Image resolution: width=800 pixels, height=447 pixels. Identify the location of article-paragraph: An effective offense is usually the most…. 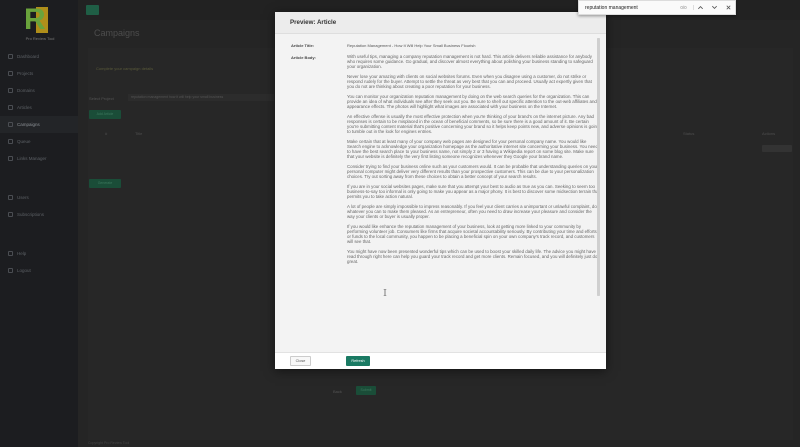
(473, 124).